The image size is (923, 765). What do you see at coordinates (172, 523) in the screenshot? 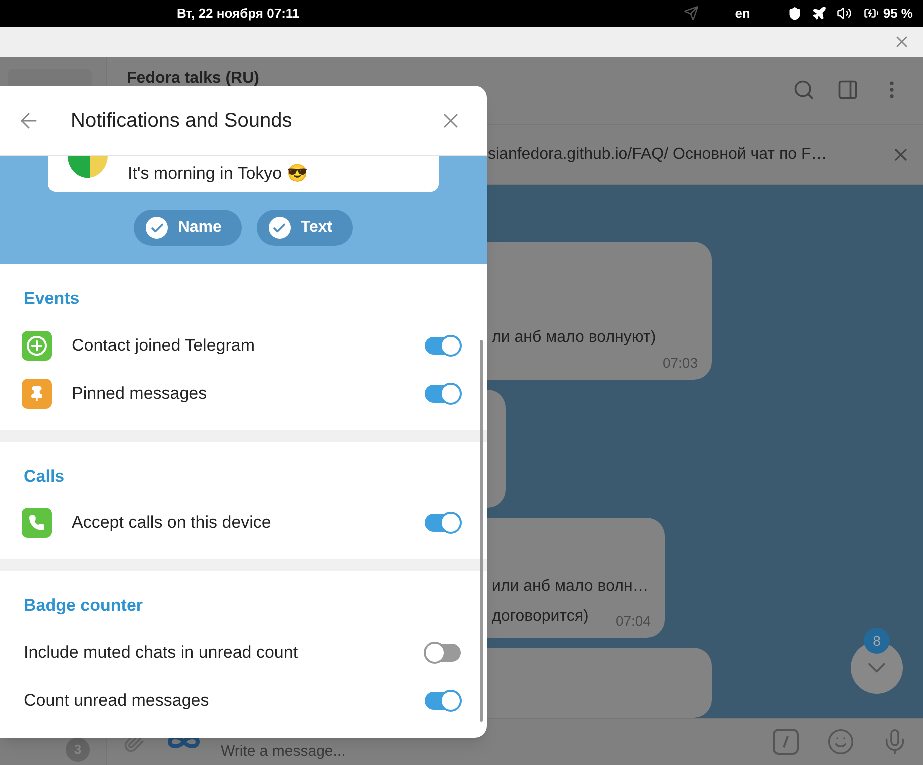
I see `setting-label: Accept calls on this device` at bounding box center [172, 523].